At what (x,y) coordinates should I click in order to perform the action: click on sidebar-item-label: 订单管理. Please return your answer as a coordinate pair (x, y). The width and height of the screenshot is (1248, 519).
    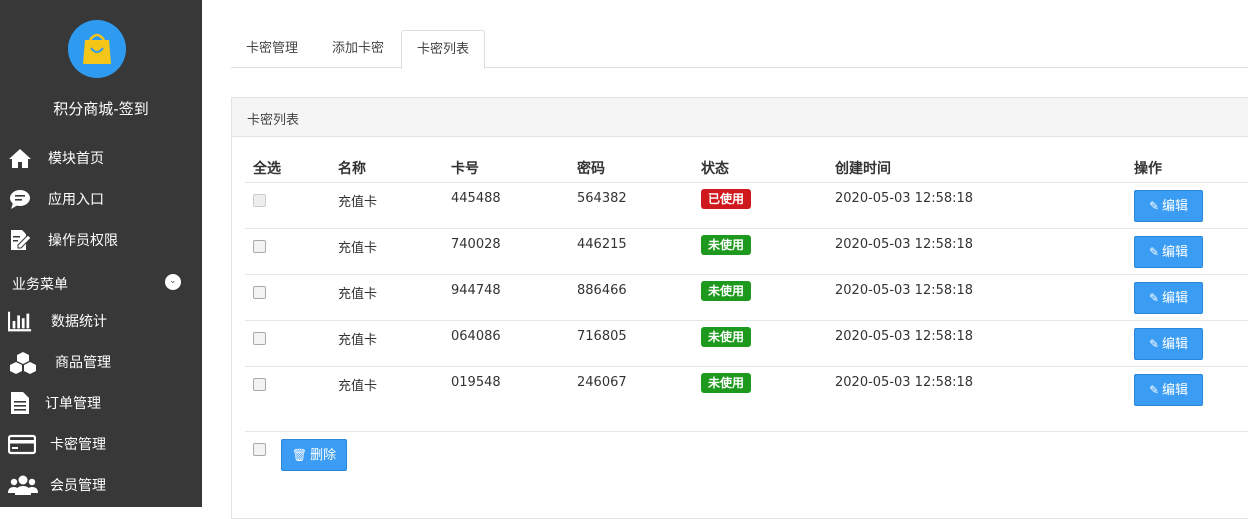
    Looking at the image, I should click on (73, 404).